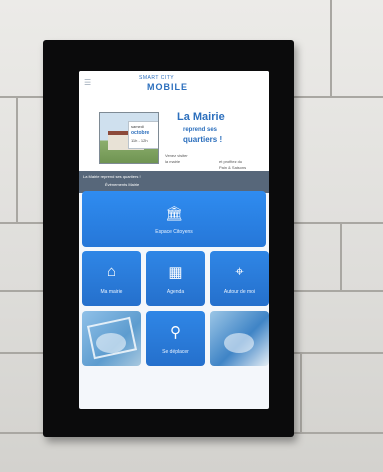  What do you see at coordinates (112, 176) in the screenshot?
I see `caption-title: La Mairie reprend ses quartiers !` at bounding box center [112, 176].